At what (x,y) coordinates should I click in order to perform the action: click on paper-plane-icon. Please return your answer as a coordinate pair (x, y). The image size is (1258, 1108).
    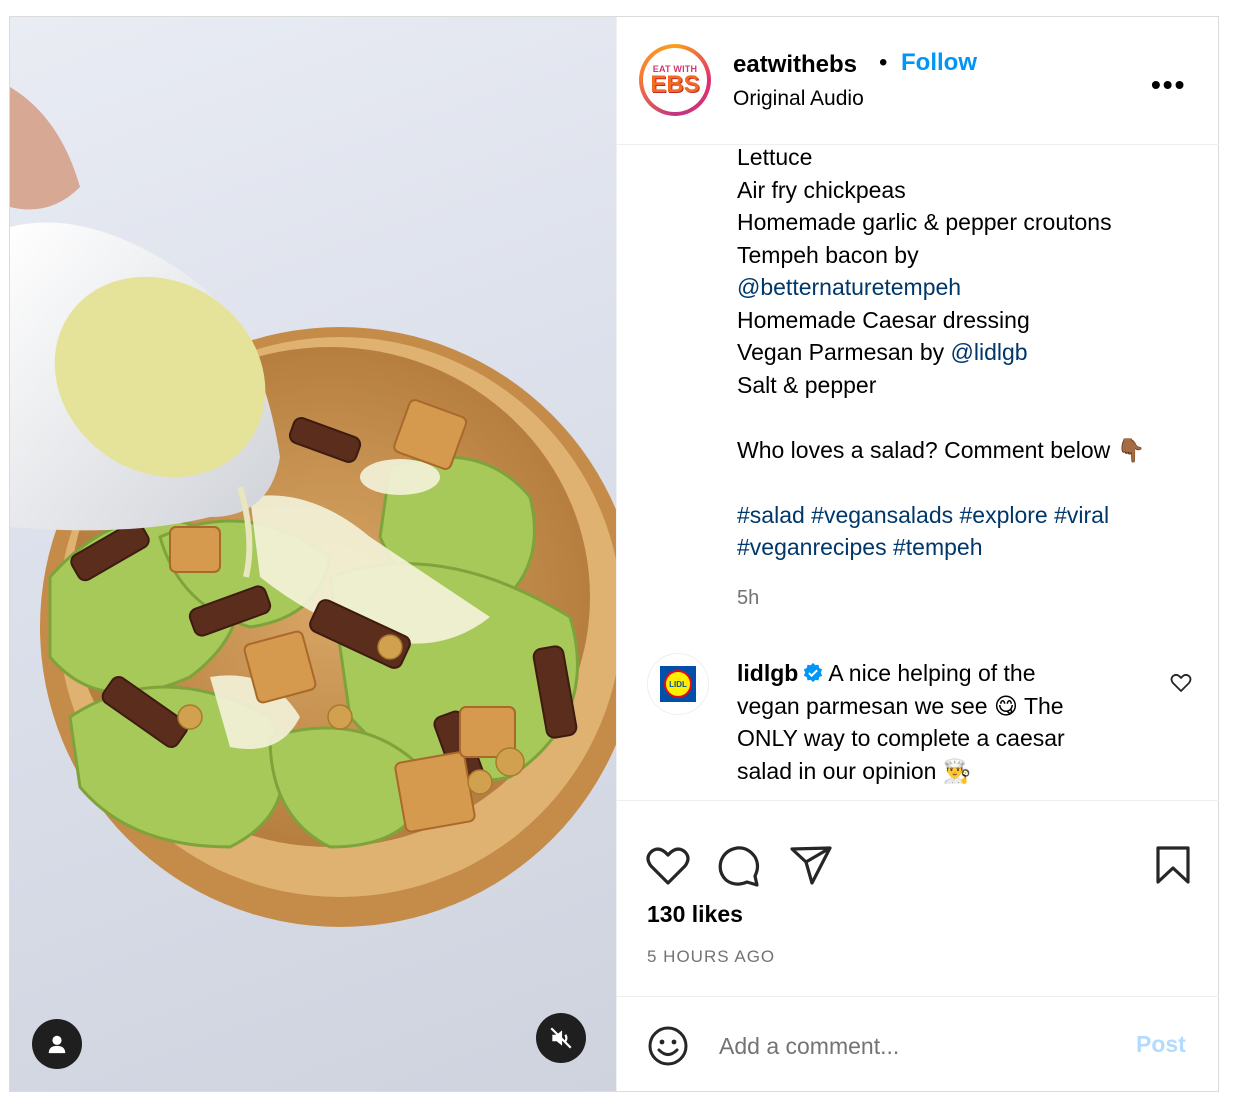
    Looking at the image, I should click on (811, 866).